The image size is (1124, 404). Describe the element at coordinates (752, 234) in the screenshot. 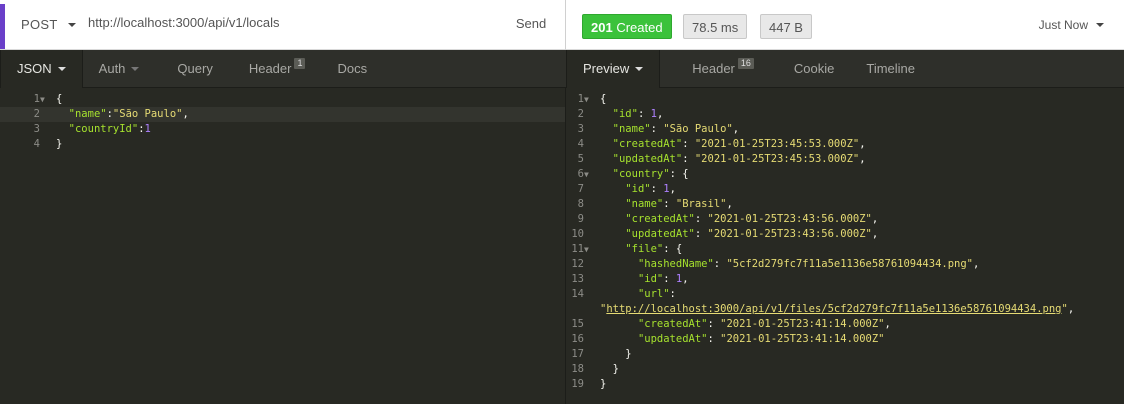

I see `code-text: "updatedAt": "2021-01-25T23:43:56.000Z",` at that location.